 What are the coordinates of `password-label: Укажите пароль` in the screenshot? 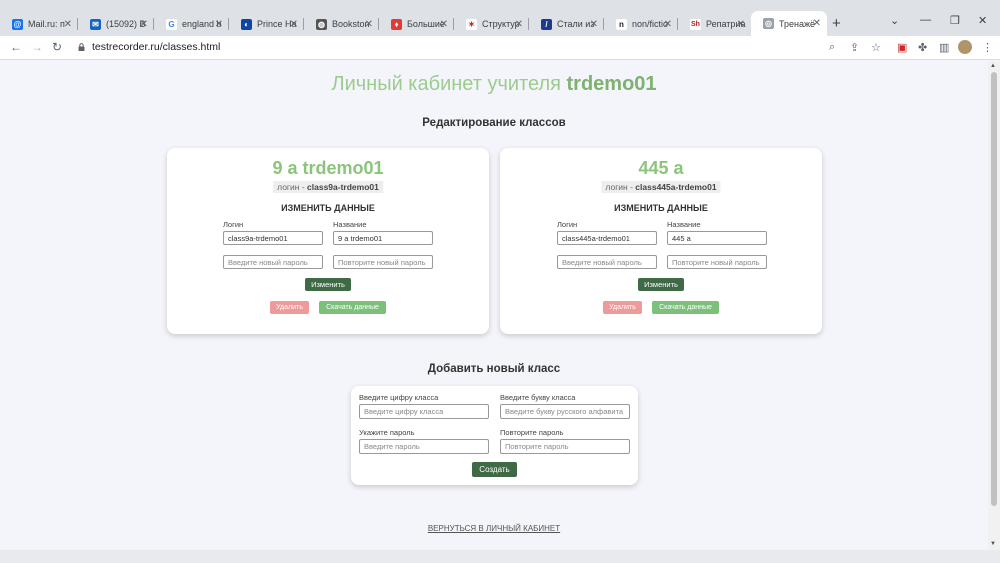 It's located at (387, 432).